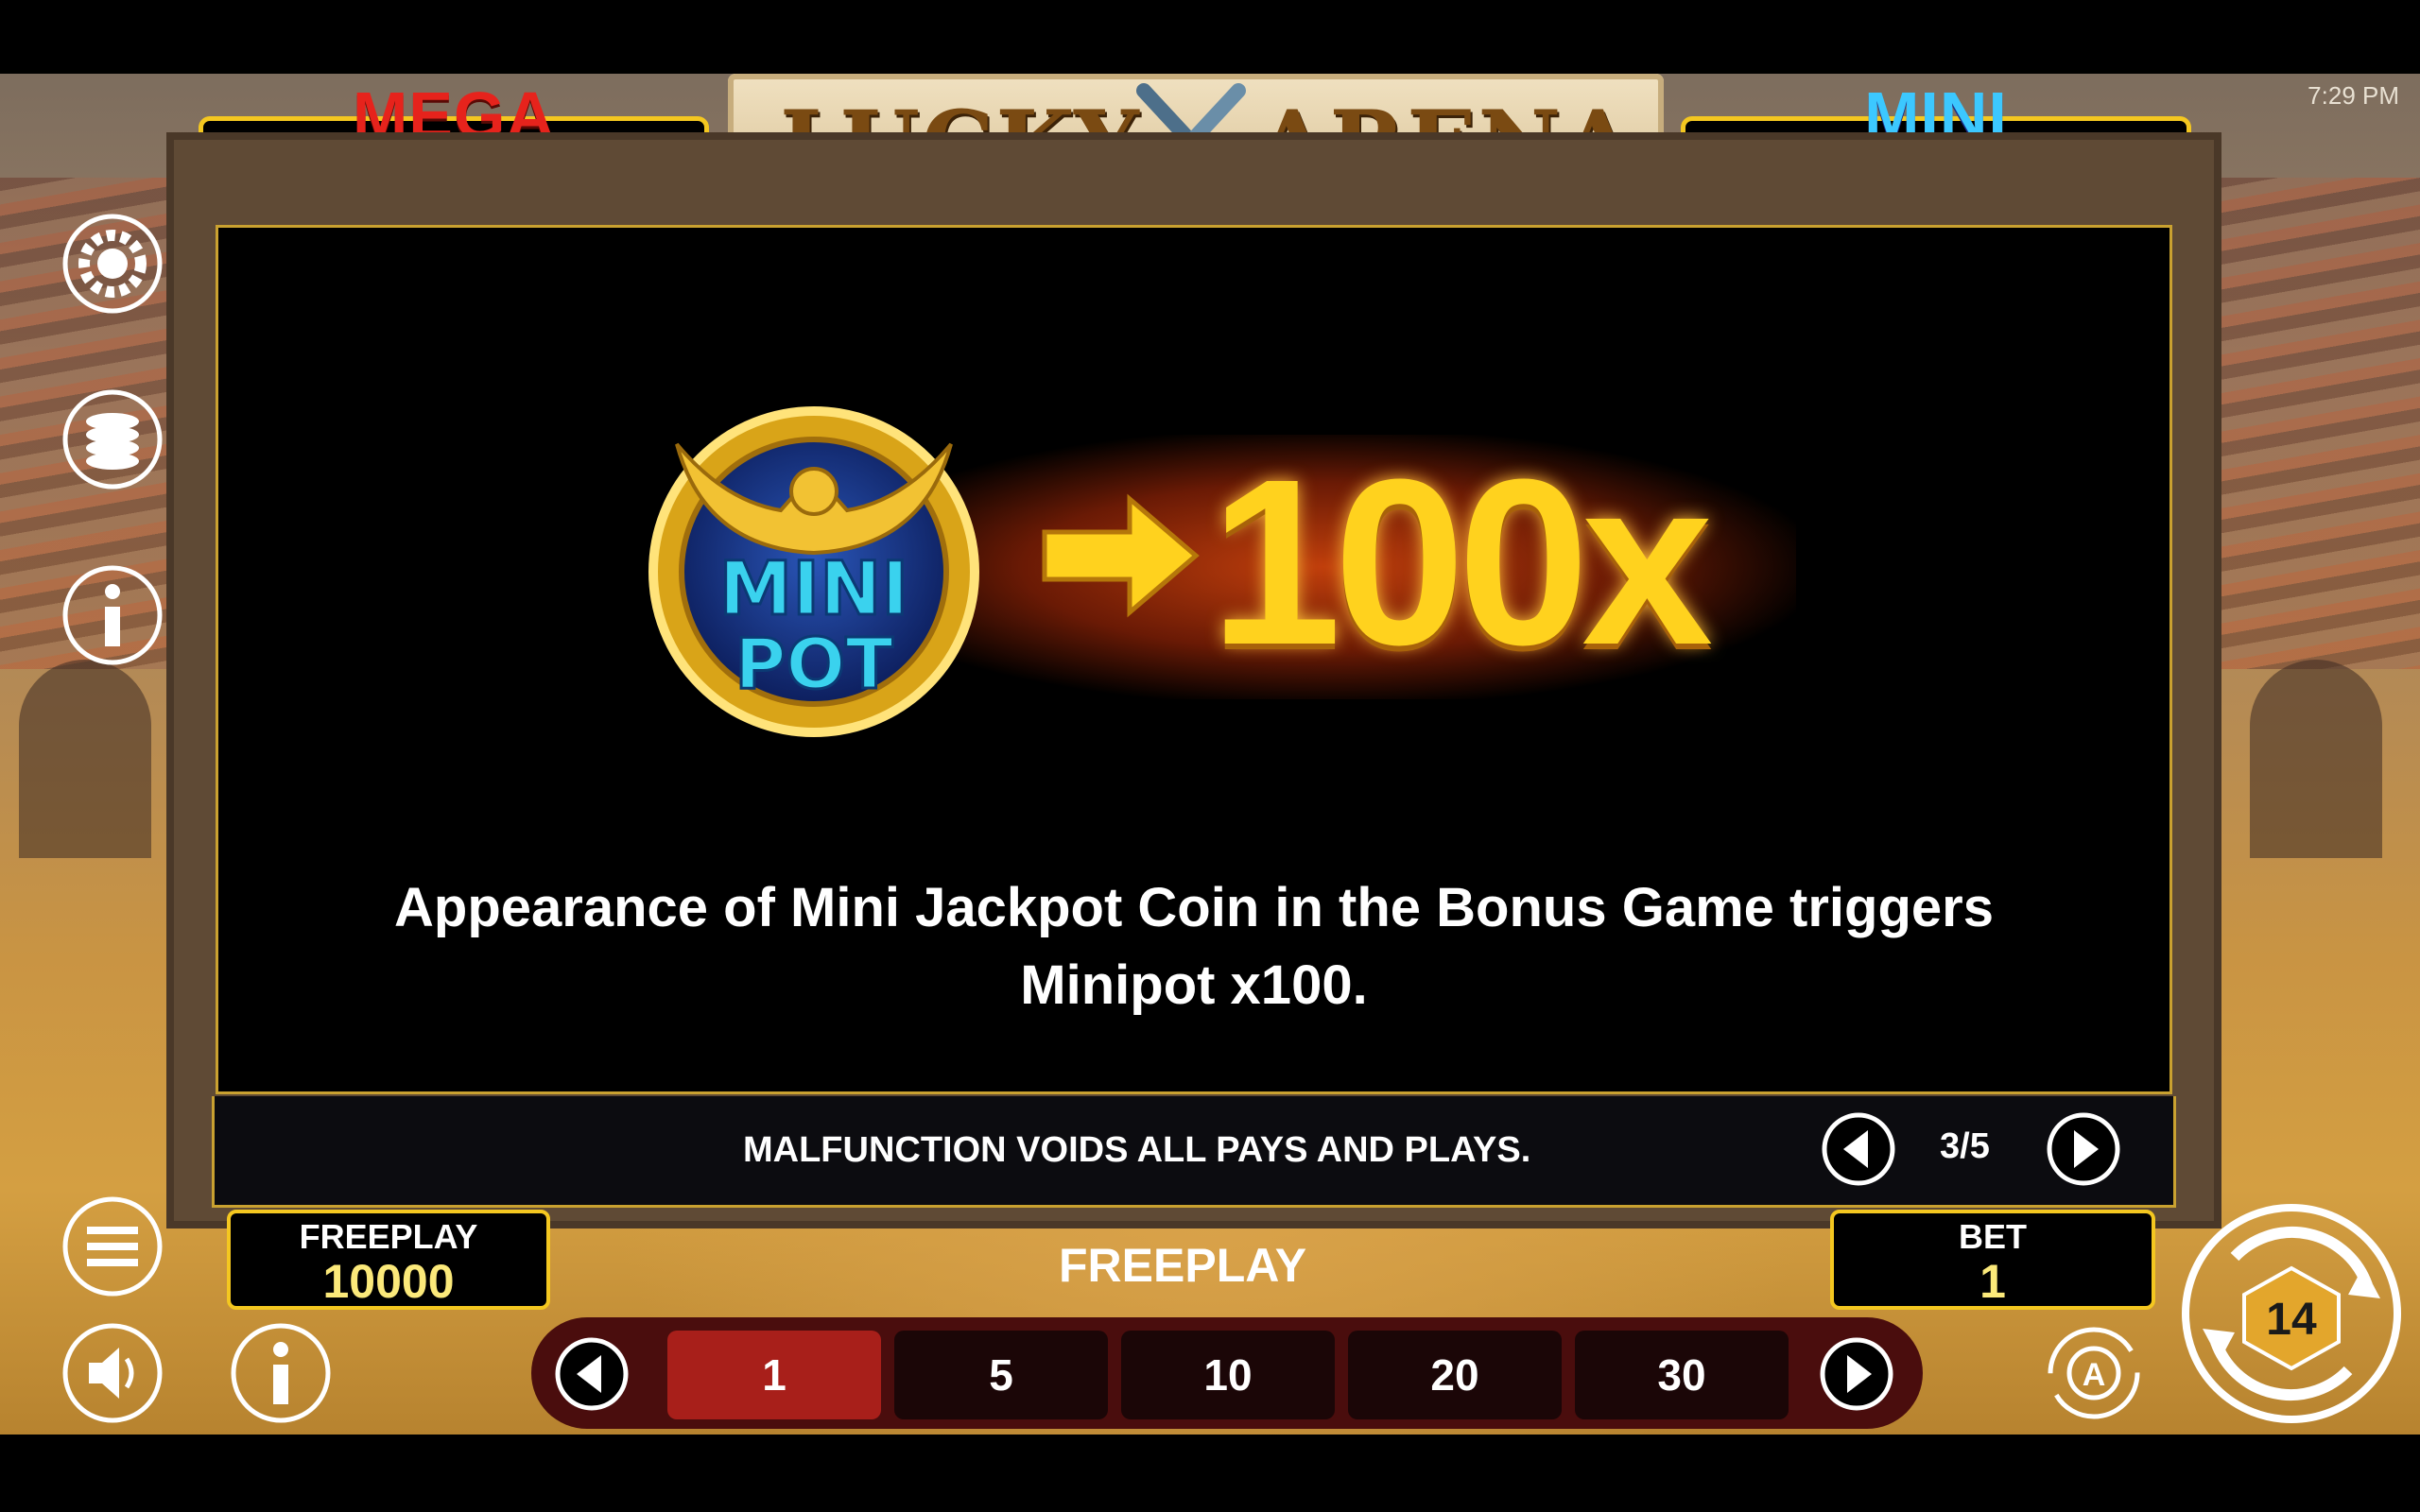 The width and height of the screenshot is (2420, 1512). Describe the element at coordinates (281, 1373) in the screenshot. I see `help-info-icon` at that location.